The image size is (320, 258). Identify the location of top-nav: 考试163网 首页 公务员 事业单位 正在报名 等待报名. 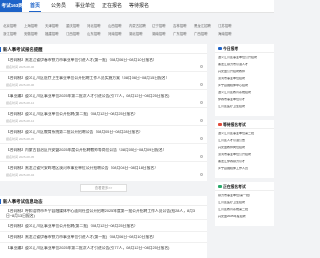
(137, 6).